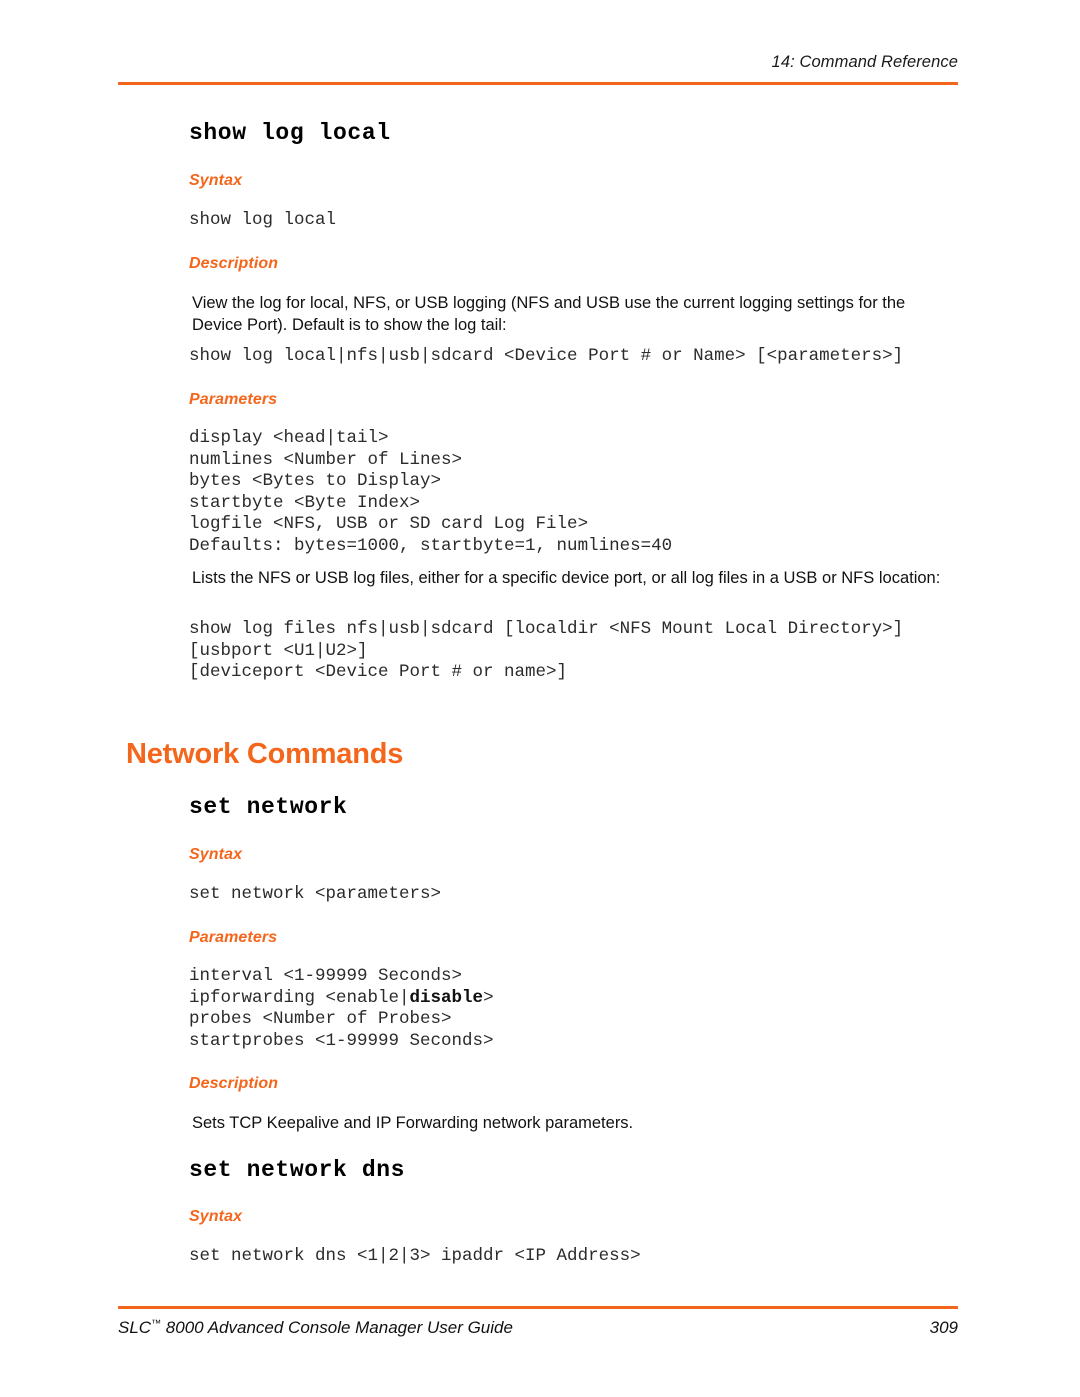 The image size is (1080, 1397). I want to click on label-parameters-set-network: Parameters, so click(233, 937).